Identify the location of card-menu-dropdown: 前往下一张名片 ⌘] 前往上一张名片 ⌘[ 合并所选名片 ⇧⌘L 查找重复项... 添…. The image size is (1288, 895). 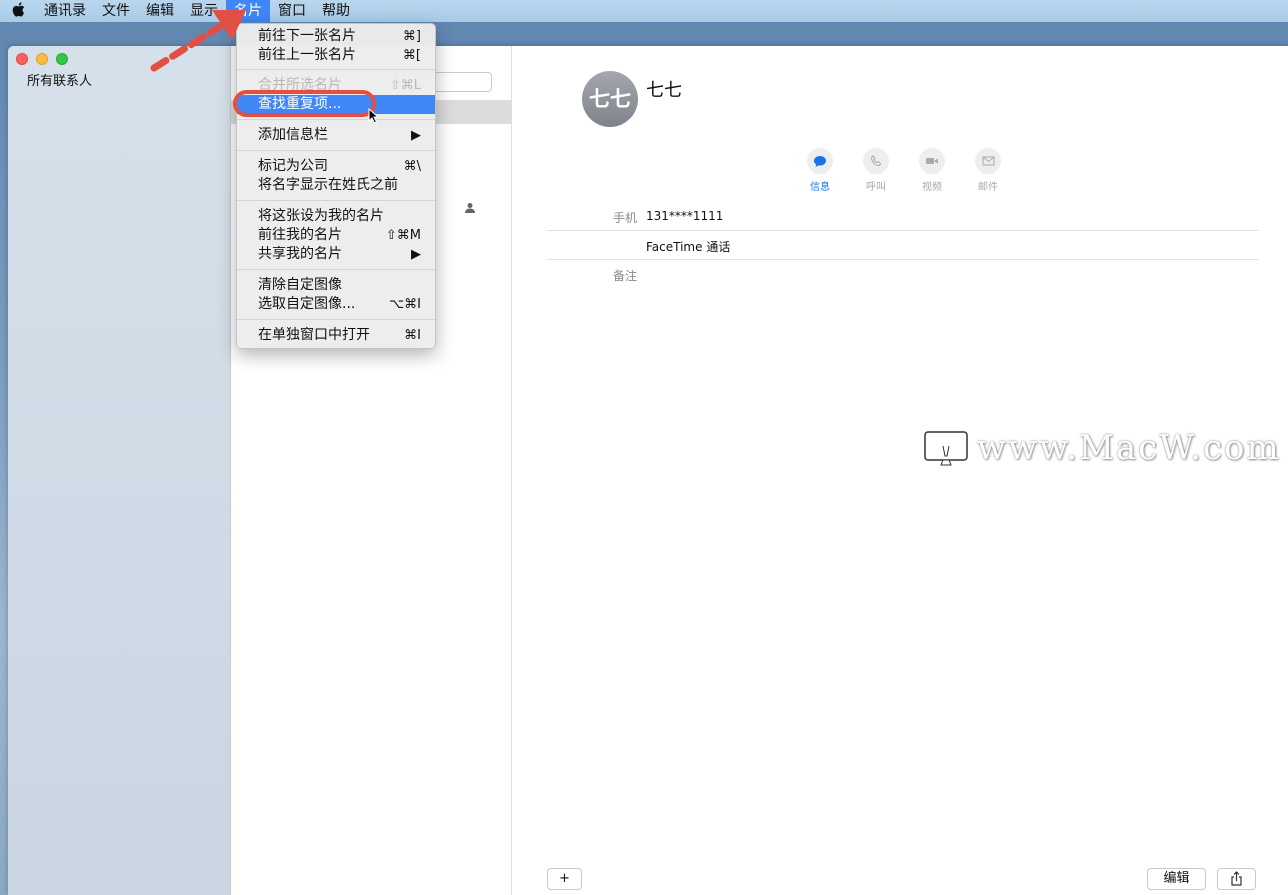
(336, 186).